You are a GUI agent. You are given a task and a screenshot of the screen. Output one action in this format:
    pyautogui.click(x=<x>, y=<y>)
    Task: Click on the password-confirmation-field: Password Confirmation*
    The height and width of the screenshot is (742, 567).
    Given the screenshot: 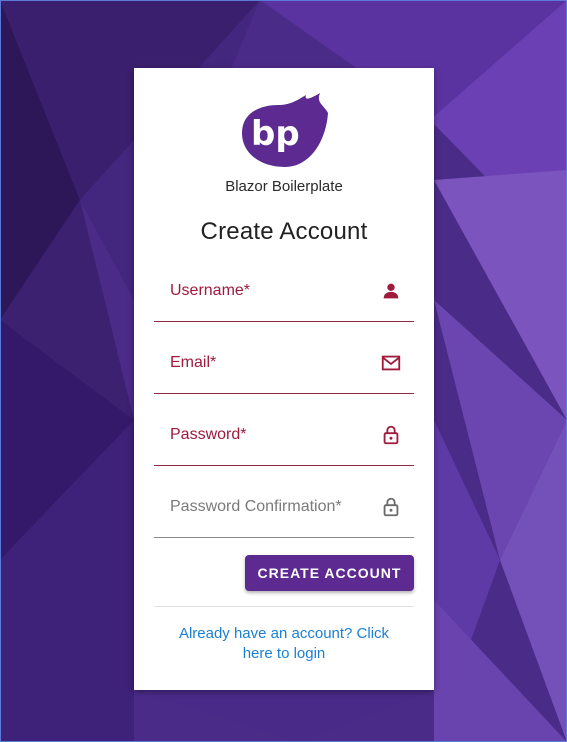 What is the action you would take?
    pyautogui.click(x=284, y=510)
    